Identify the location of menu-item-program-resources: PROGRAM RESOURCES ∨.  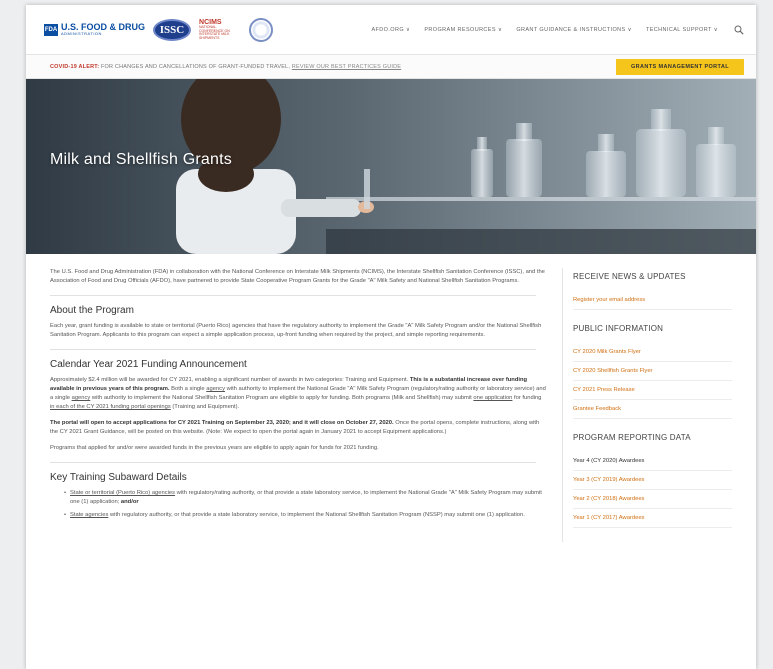
(463, 30).